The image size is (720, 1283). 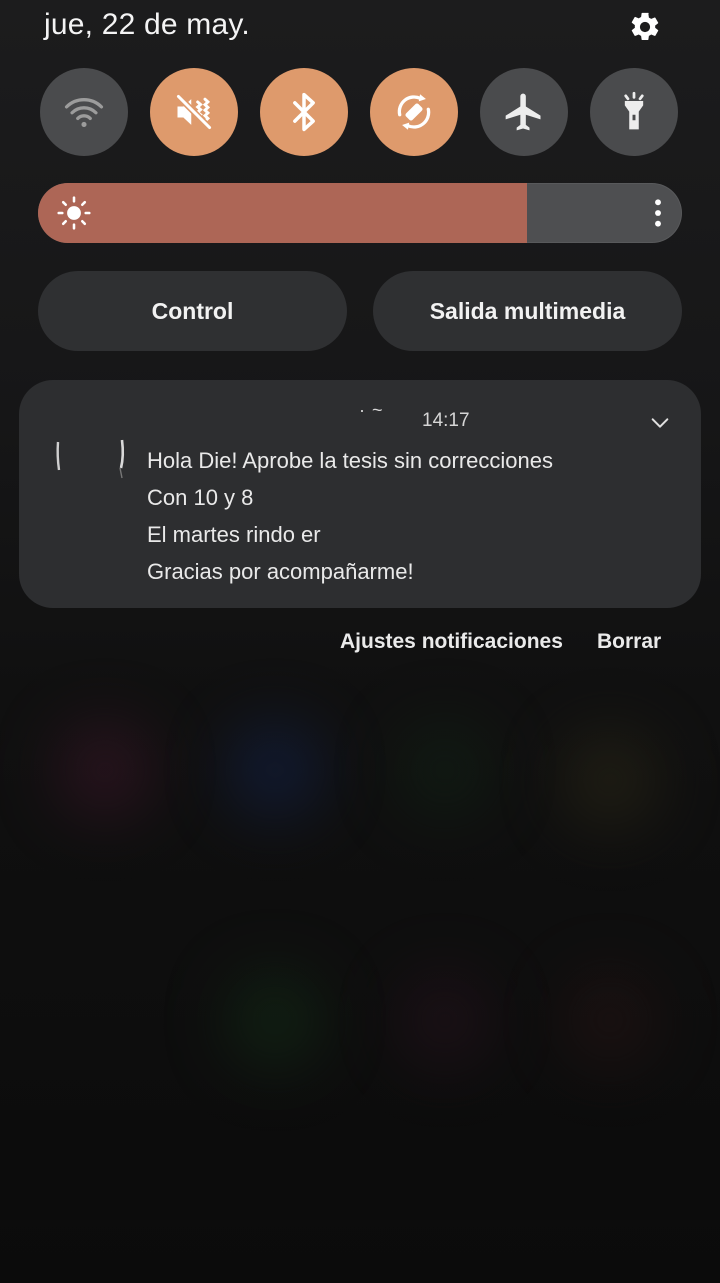 What do you see at coordinates (192, 311) in the screenshot?
I see `control-button: Control` at bounding box center [192, 311].